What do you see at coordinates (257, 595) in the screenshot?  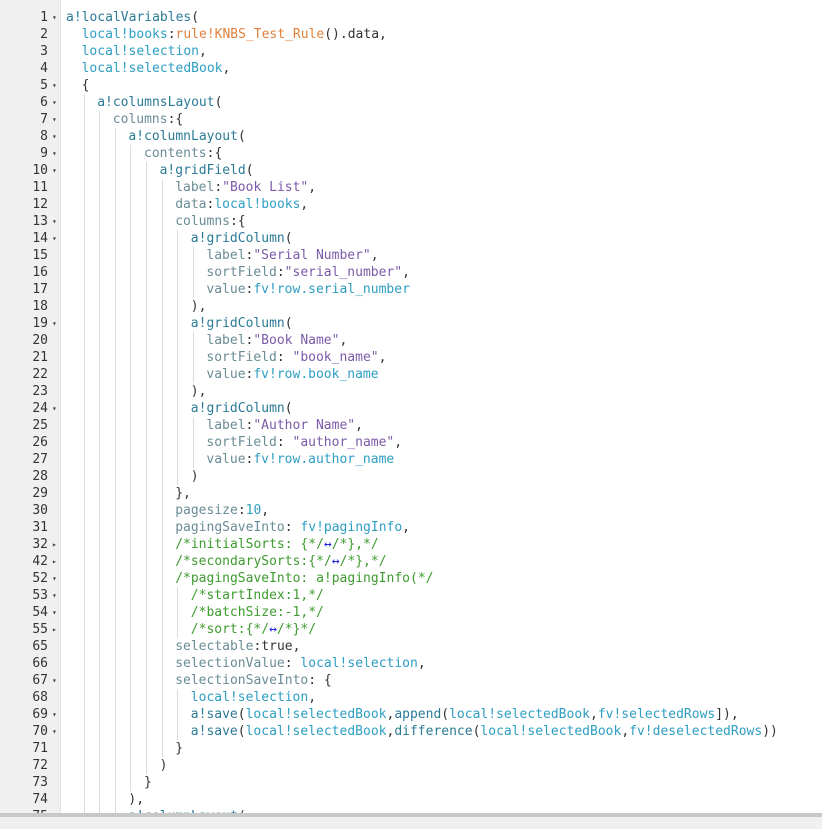 I see `code-text: /*startIndex:1,*/` at bounding box center [257, 595].